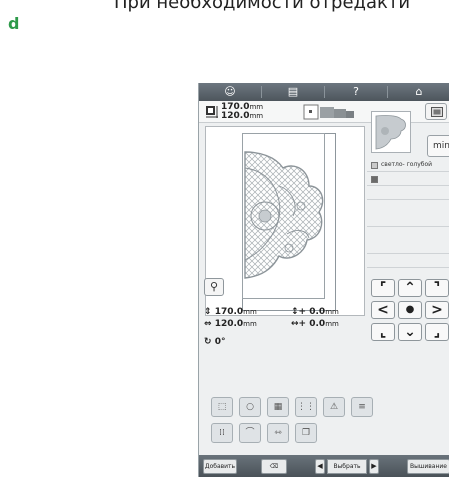  I want to click on array-tool-button: ▦, so click(278, 407).